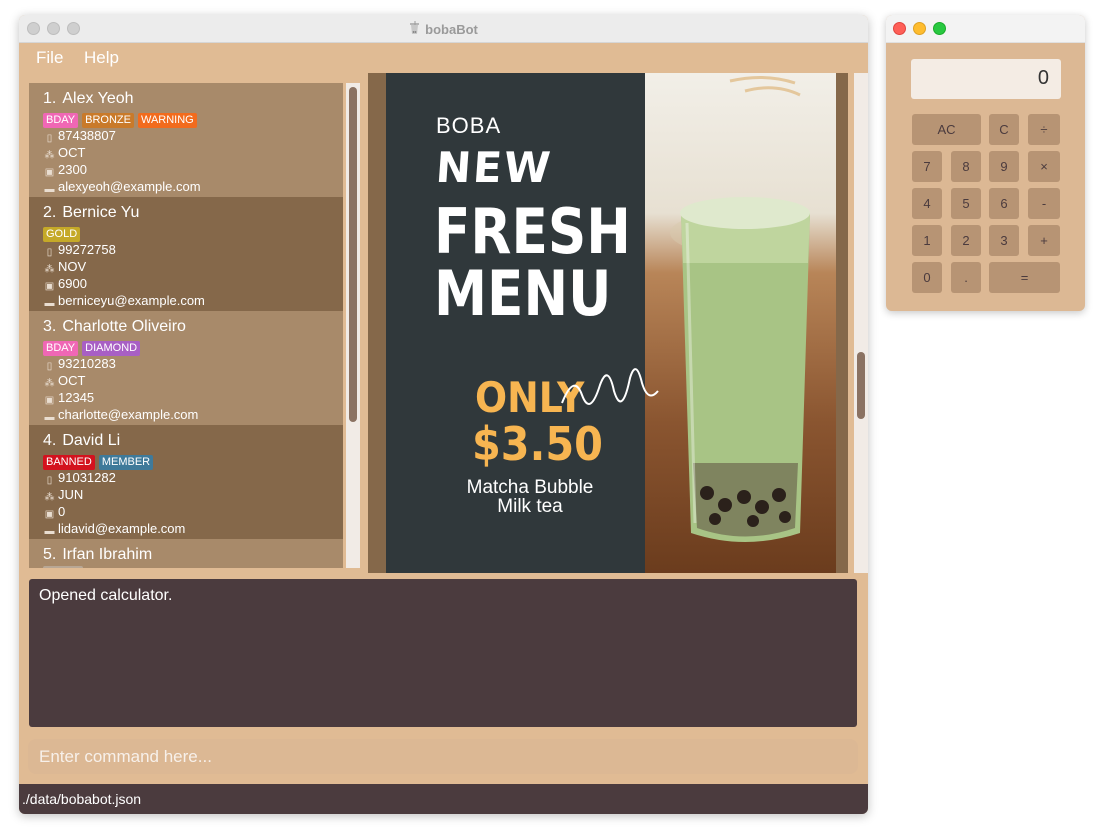  What do you see at coordinates (193, 511) in the screenshot?
I see `points-row: ▣ 0` at bounding box center [193, 511].